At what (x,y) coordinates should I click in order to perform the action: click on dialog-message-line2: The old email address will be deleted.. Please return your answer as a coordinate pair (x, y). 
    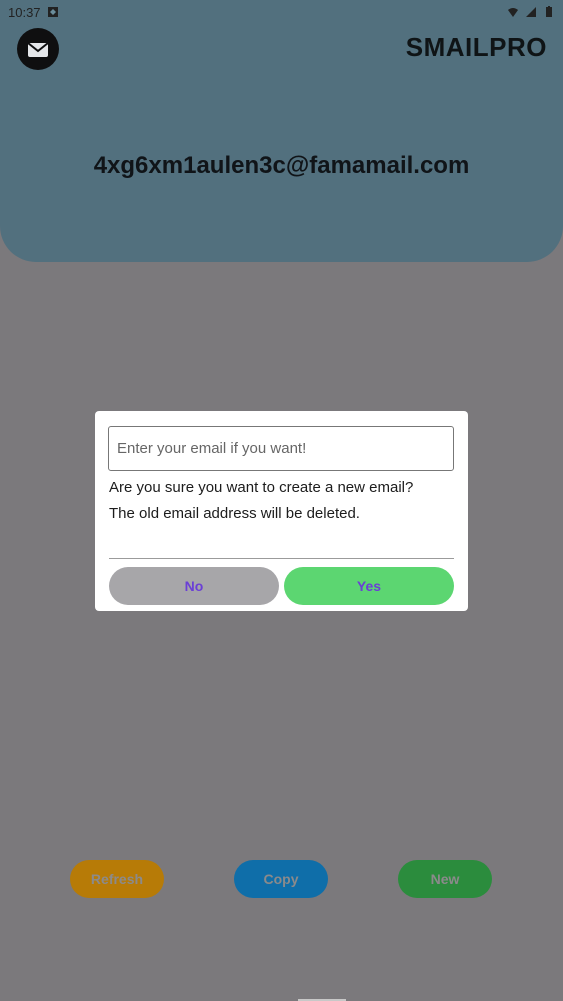
    Looking at the image, I should click on (234, 513).